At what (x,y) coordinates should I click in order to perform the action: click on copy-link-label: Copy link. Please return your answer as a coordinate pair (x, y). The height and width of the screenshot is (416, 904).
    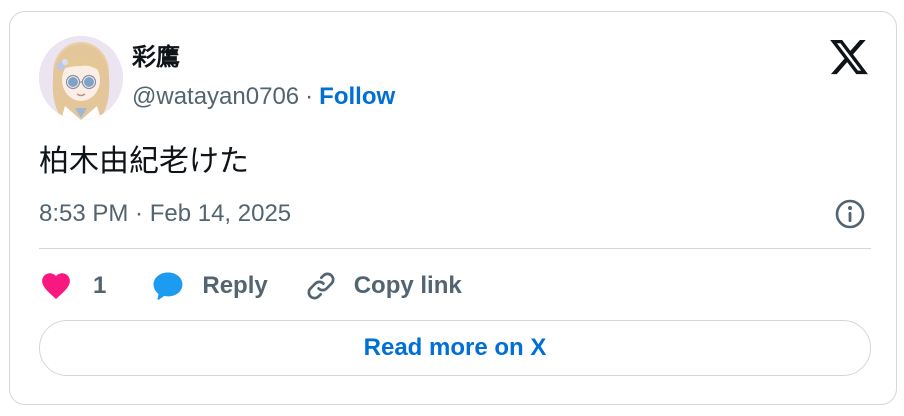
    Looking at the image, I should click on (407, 285).